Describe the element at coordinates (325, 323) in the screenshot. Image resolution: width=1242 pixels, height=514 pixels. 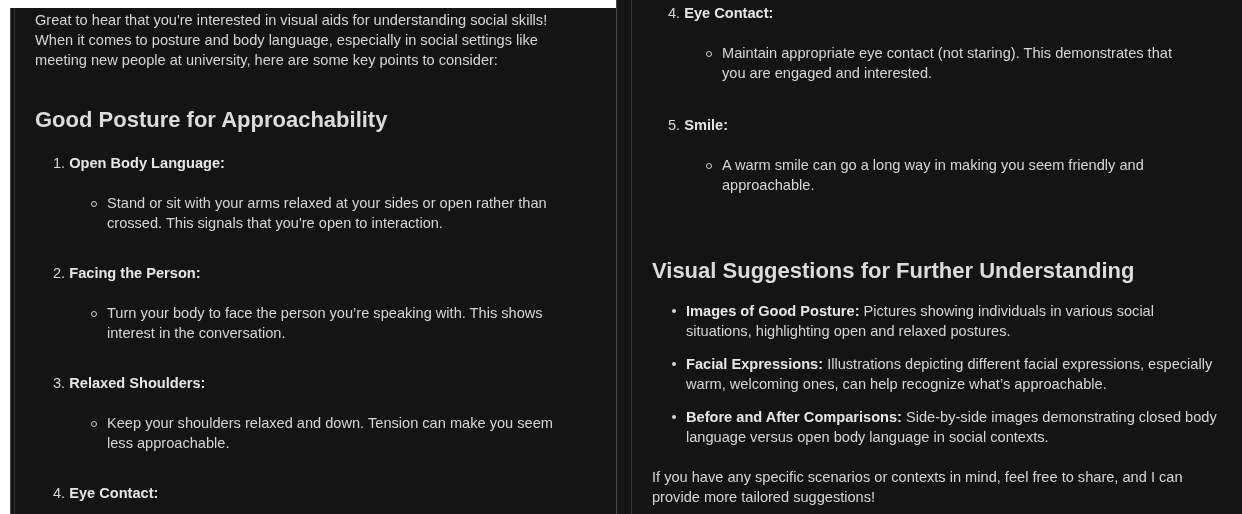
I see `bullet-text: Turn your body to face the person you’re speaking with. This shows interest in the conversation.` at that location.